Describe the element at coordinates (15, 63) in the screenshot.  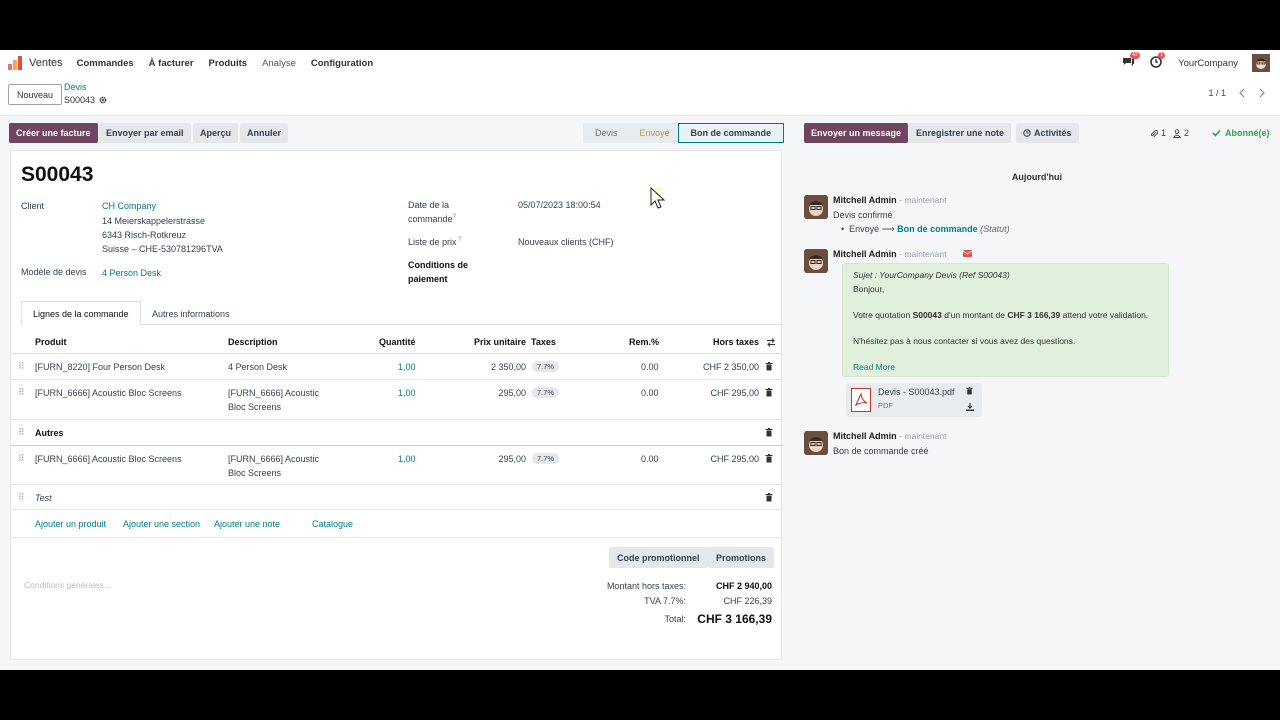
I see `sales-app-icon` at that location.